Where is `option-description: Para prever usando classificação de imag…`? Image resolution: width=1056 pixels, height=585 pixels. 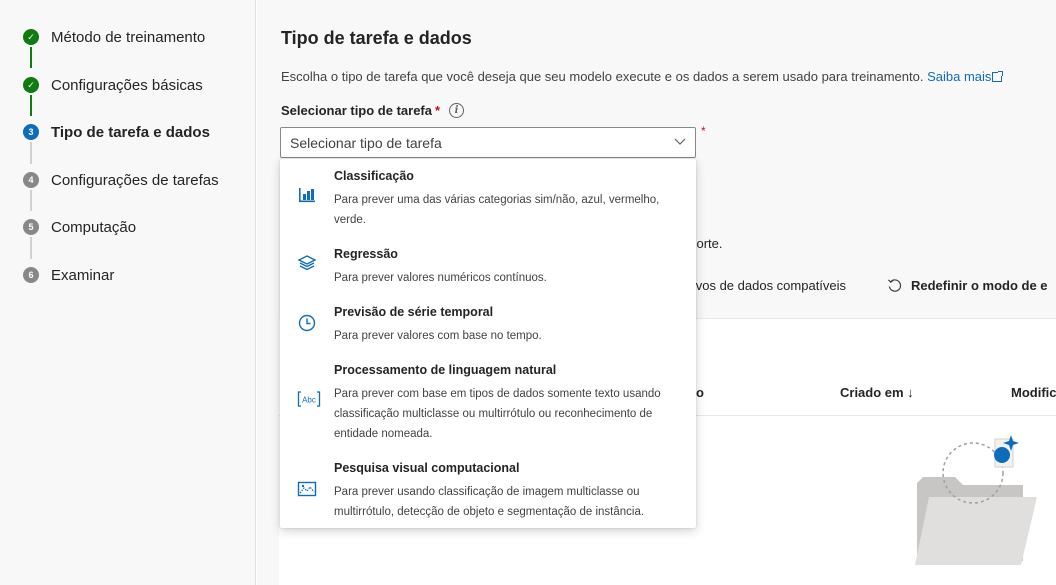
option-description: Para prever usando classificação de imag… is located at coordinates (489, 502).